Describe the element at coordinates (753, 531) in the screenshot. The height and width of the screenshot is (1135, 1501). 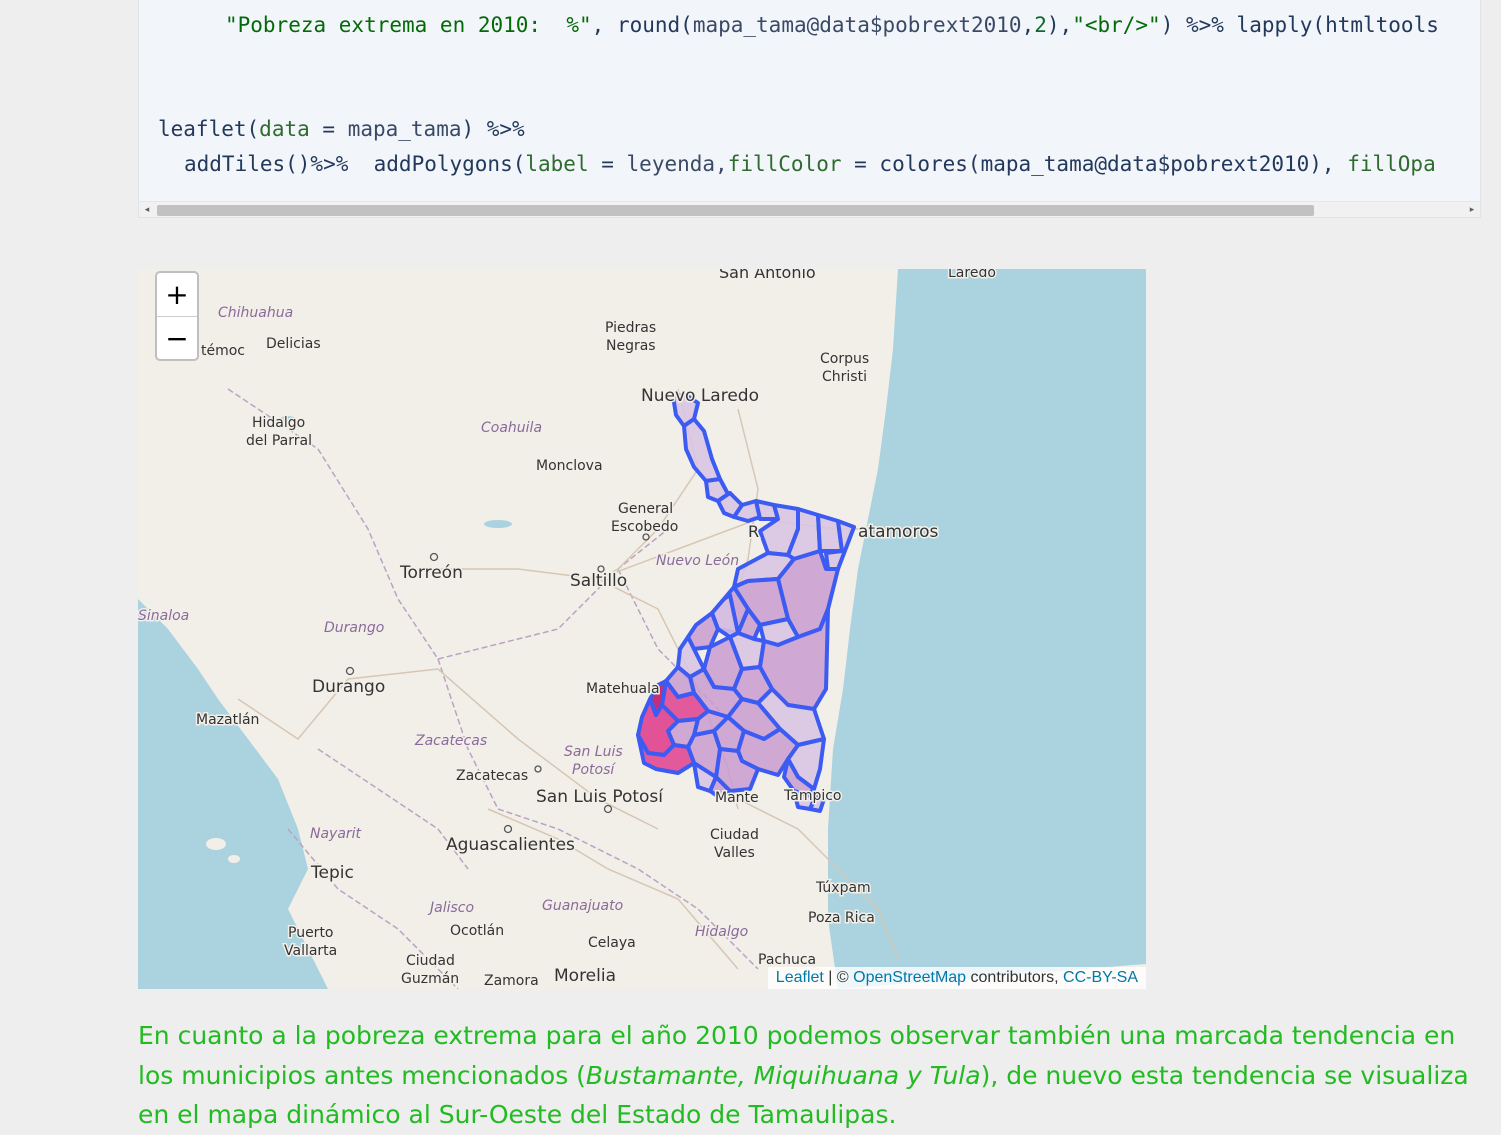
I see `city-label: R` at that location.